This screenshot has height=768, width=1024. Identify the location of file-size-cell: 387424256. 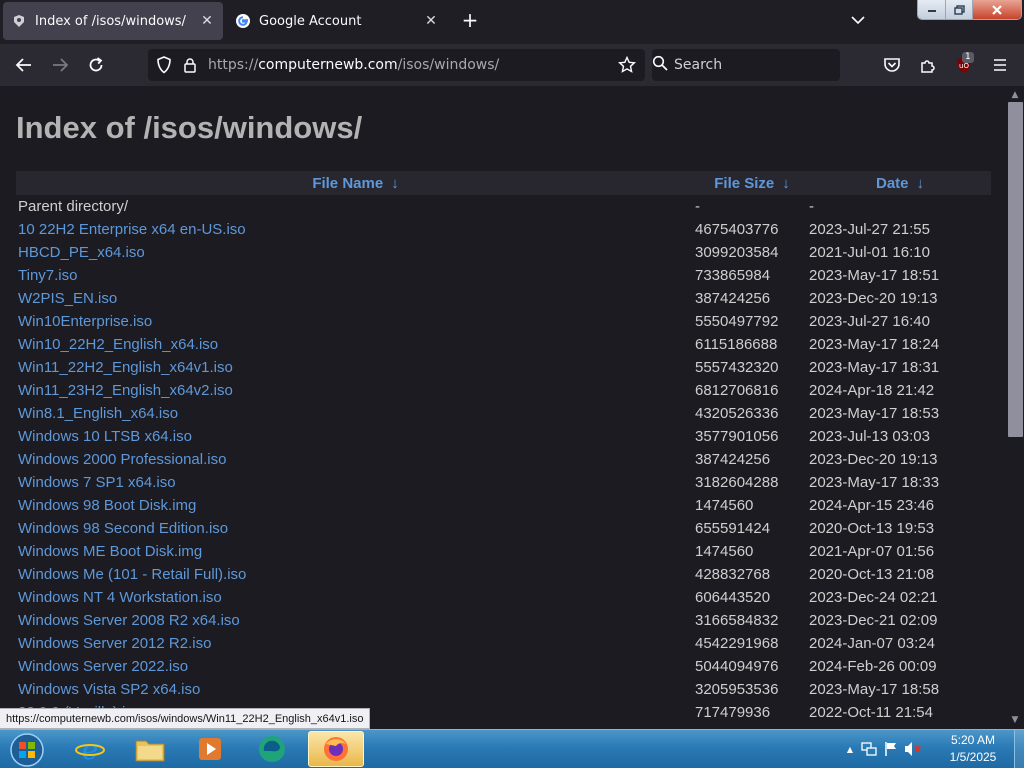
(733, 298).